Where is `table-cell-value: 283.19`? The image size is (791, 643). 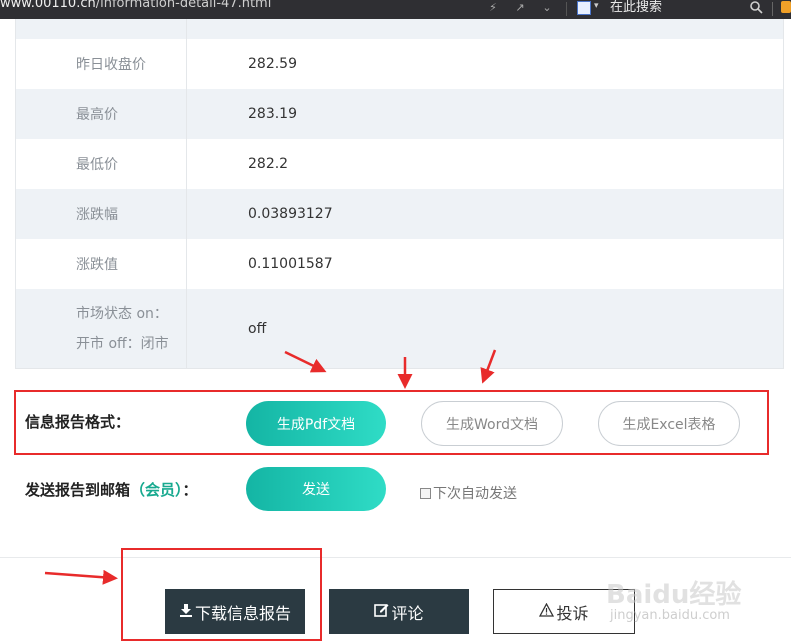 table-cell-value: 283.19 is located at coordinates (272, 114).